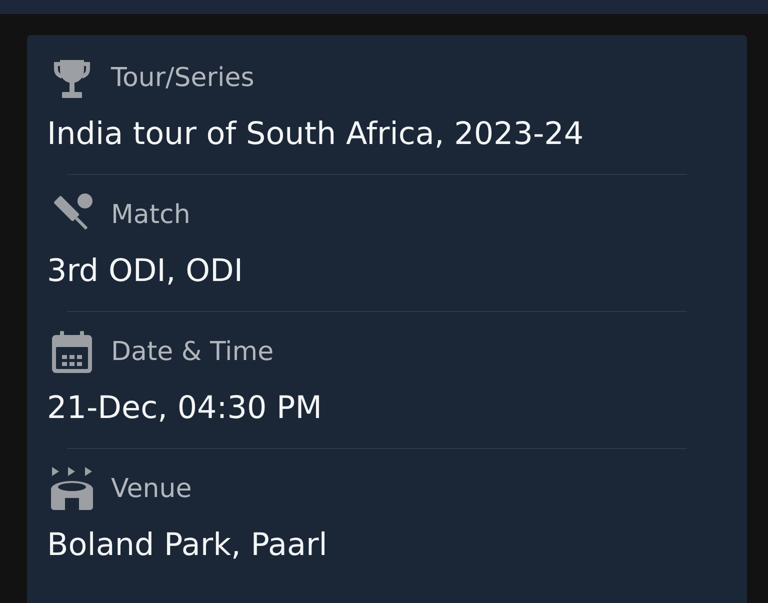 This screenshot has width=768, height=603. What do you see at coordinates (192, 352) in the screenshot?
I see `detail-label: Date & Time` at bounding box center [192, 352].